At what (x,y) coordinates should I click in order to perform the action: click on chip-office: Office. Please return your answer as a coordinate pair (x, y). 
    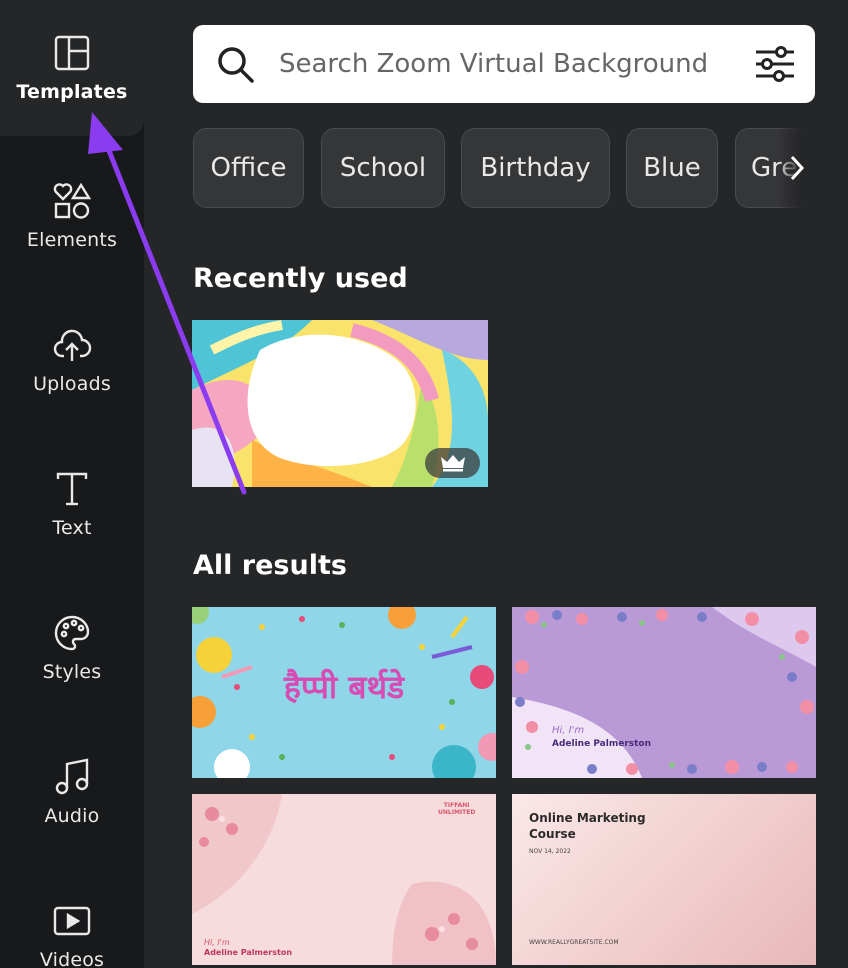
    Looking at the image, I should click on (248, 168).